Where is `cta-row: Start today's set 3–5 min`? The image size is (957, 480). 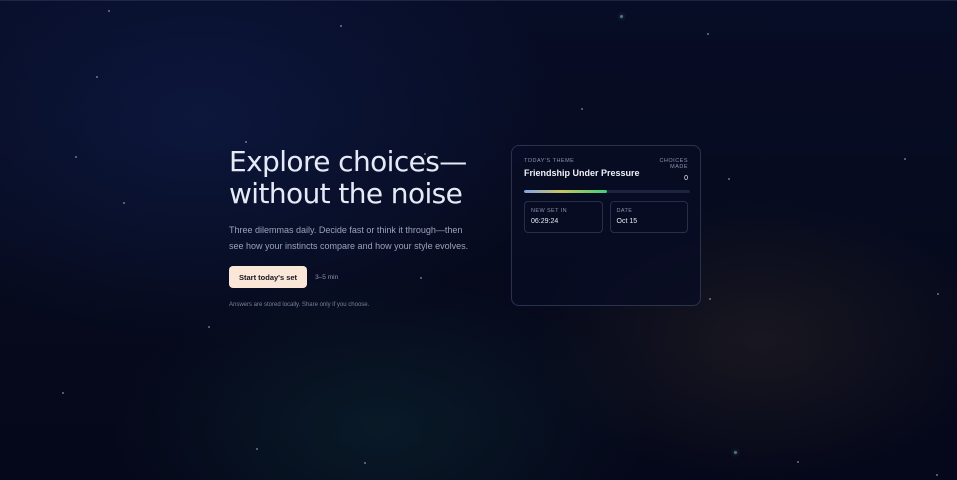 cta-row: Start today's set 3–5 min is located at coordinates (359, 277).